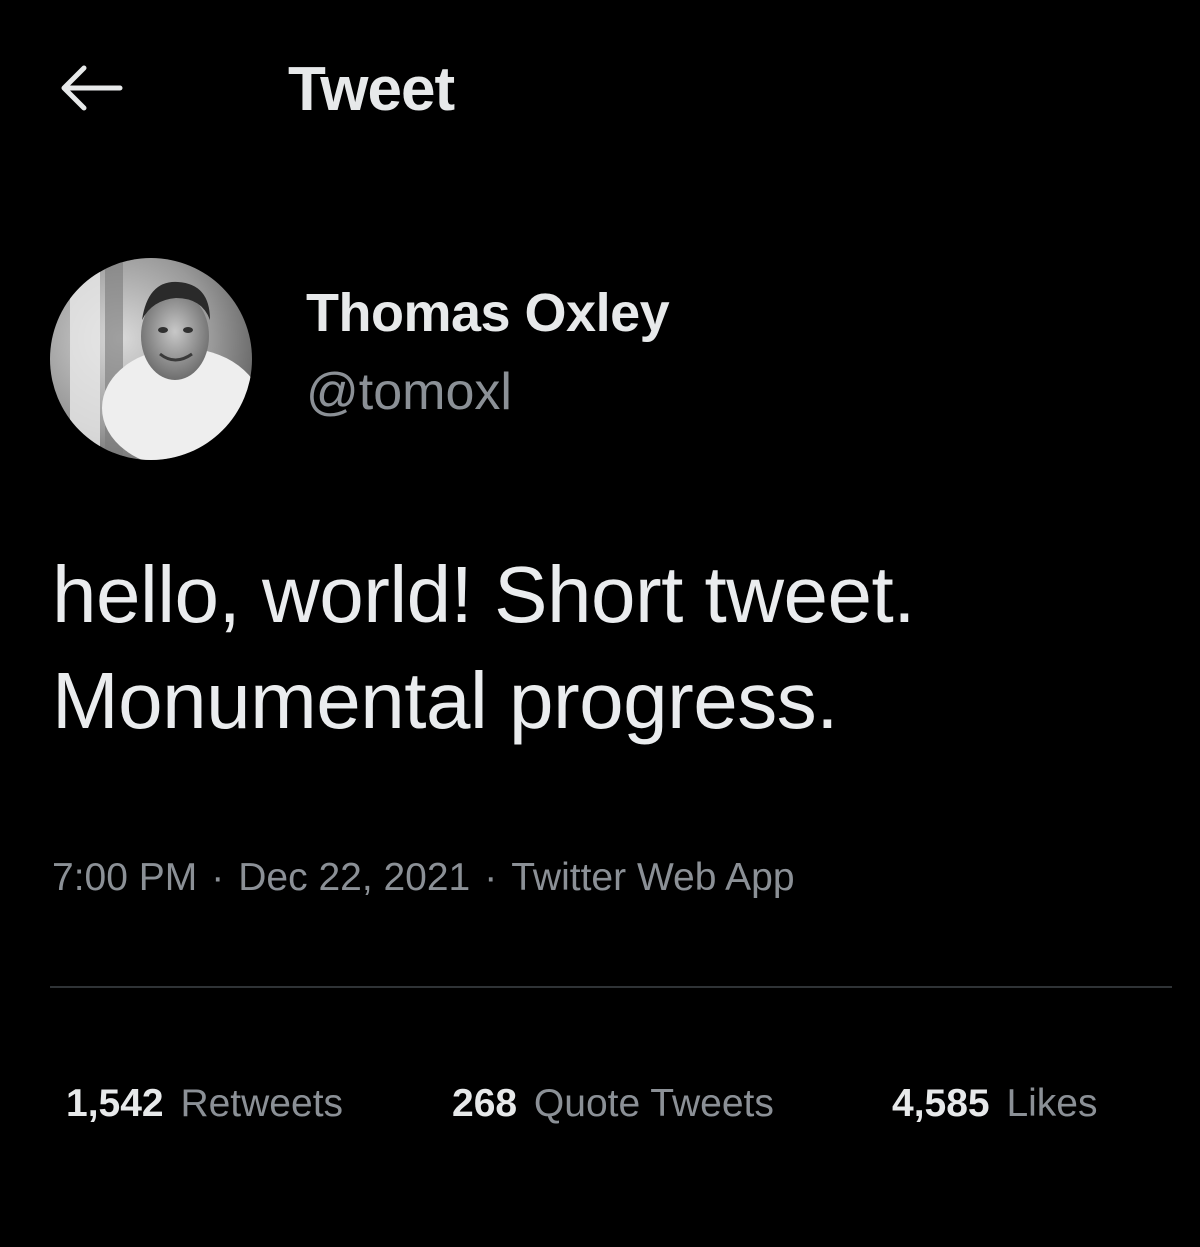  I want to click on tweet-text-line: Monumental progress., so click(445, 700).